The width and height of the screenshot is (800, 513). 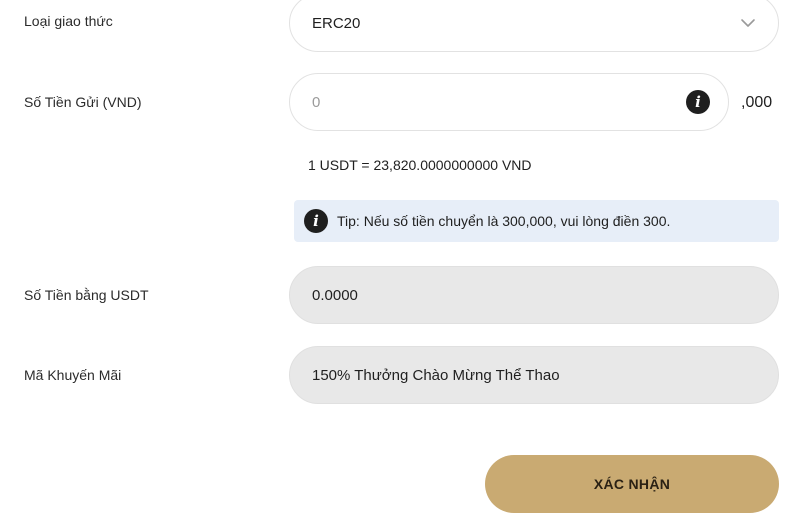 What do you see at coordinates (335, 295) in the screenshot?
I see `usdt-amount-value: 0.0000` at bounding box center [335, 295].